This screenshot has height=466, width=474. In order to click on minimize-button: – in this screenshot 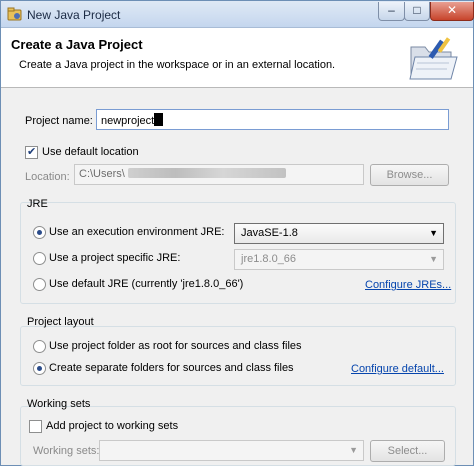, I will do `click(391, 11)`.